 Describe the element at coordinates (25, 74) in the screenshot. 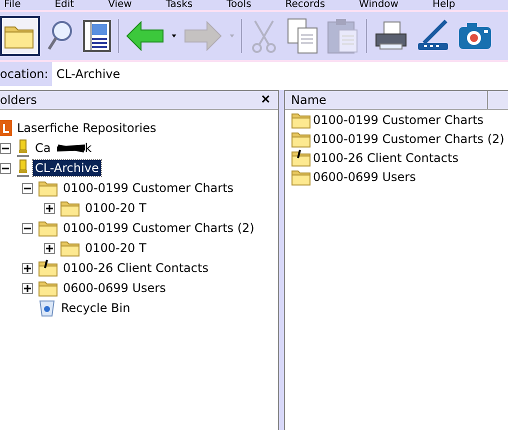

I see `location-label: ocation:` at that location.